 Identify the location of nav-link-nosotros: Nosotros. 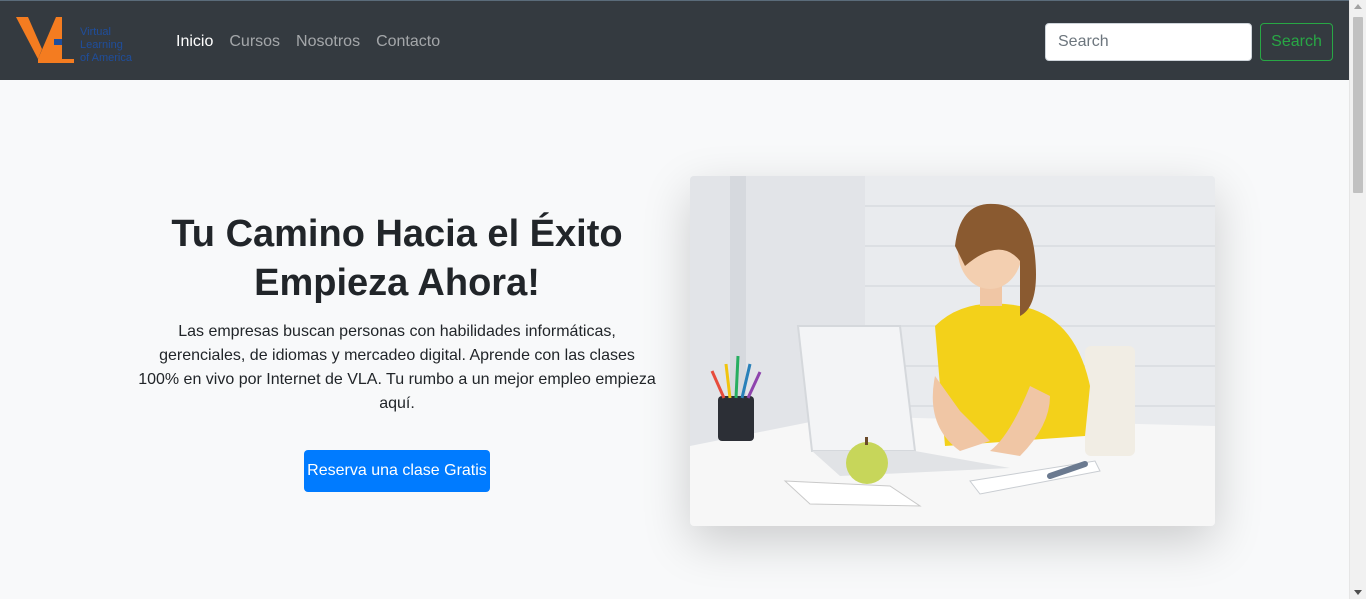
(328, 42).